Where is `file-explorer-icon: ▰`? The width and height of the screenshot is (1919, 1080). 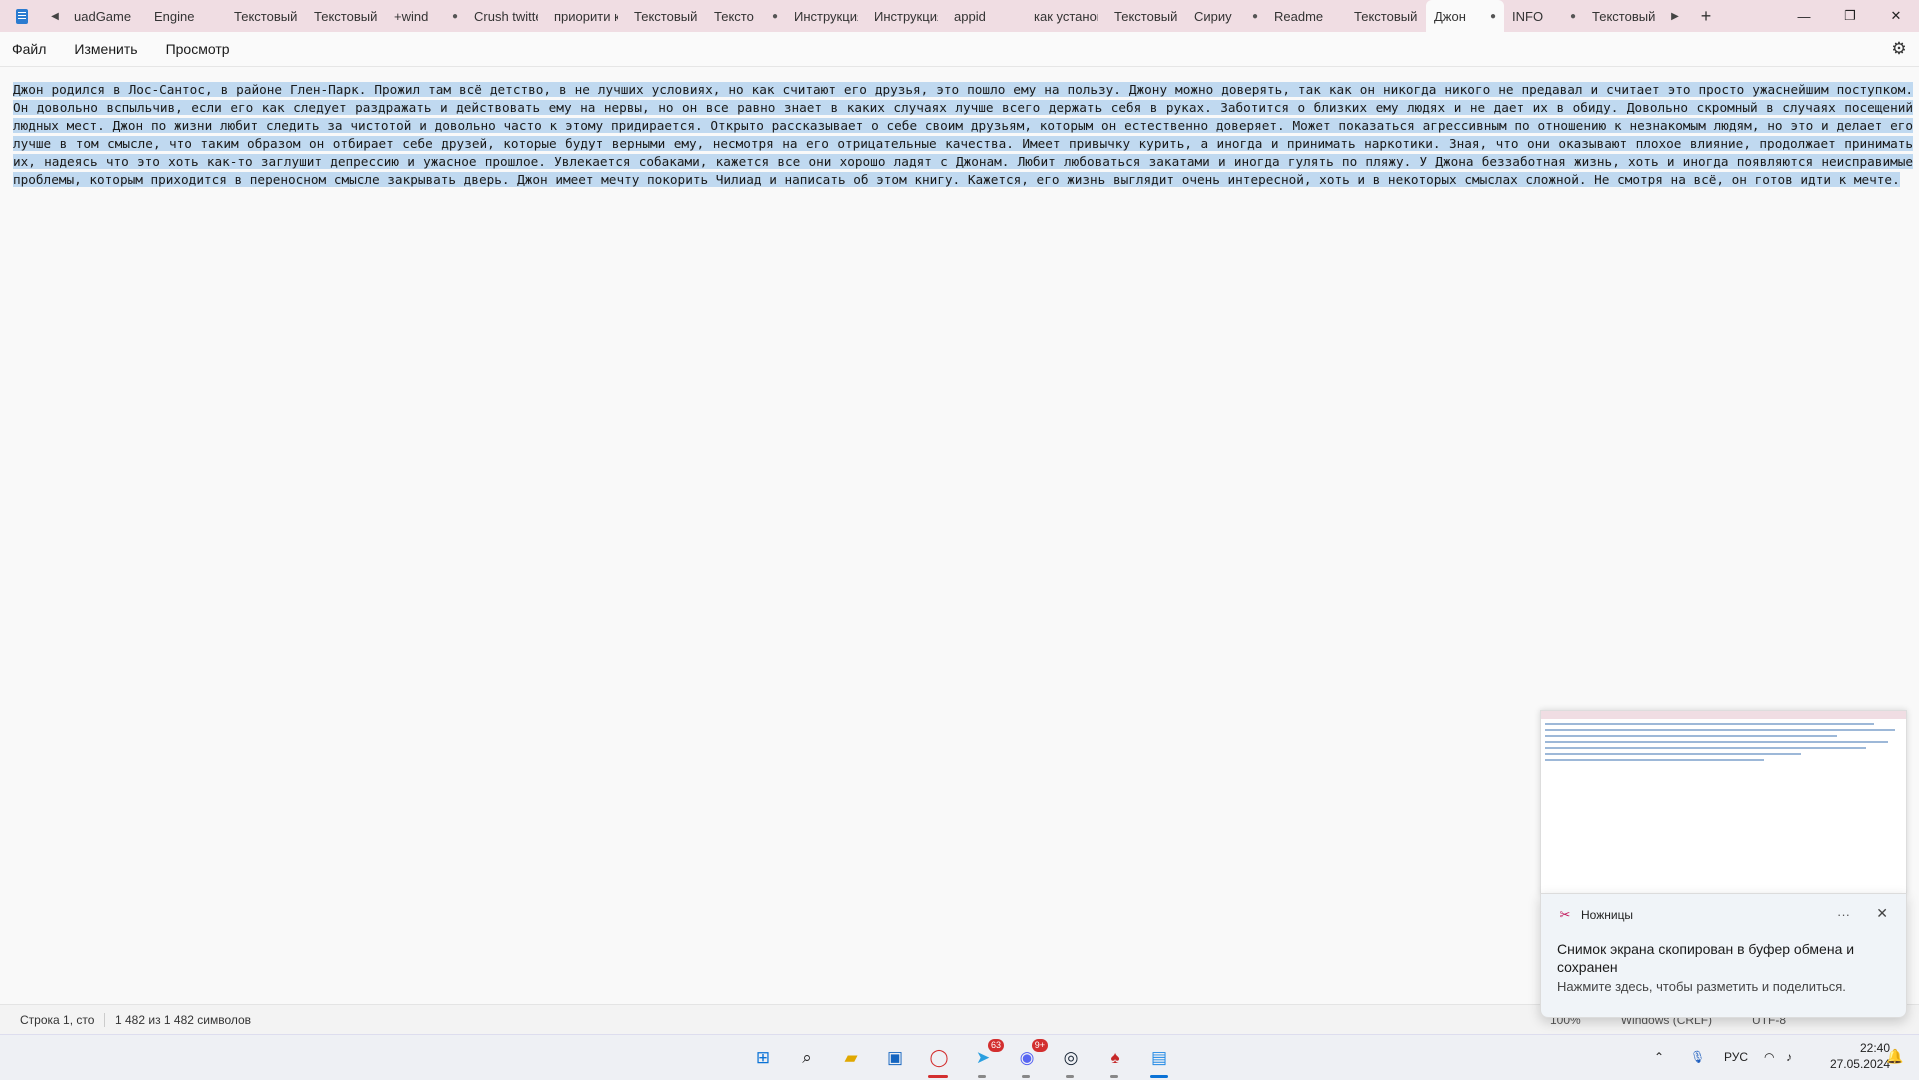
file-explorer-icon: ▰ is located at coordinates (851, 1058).